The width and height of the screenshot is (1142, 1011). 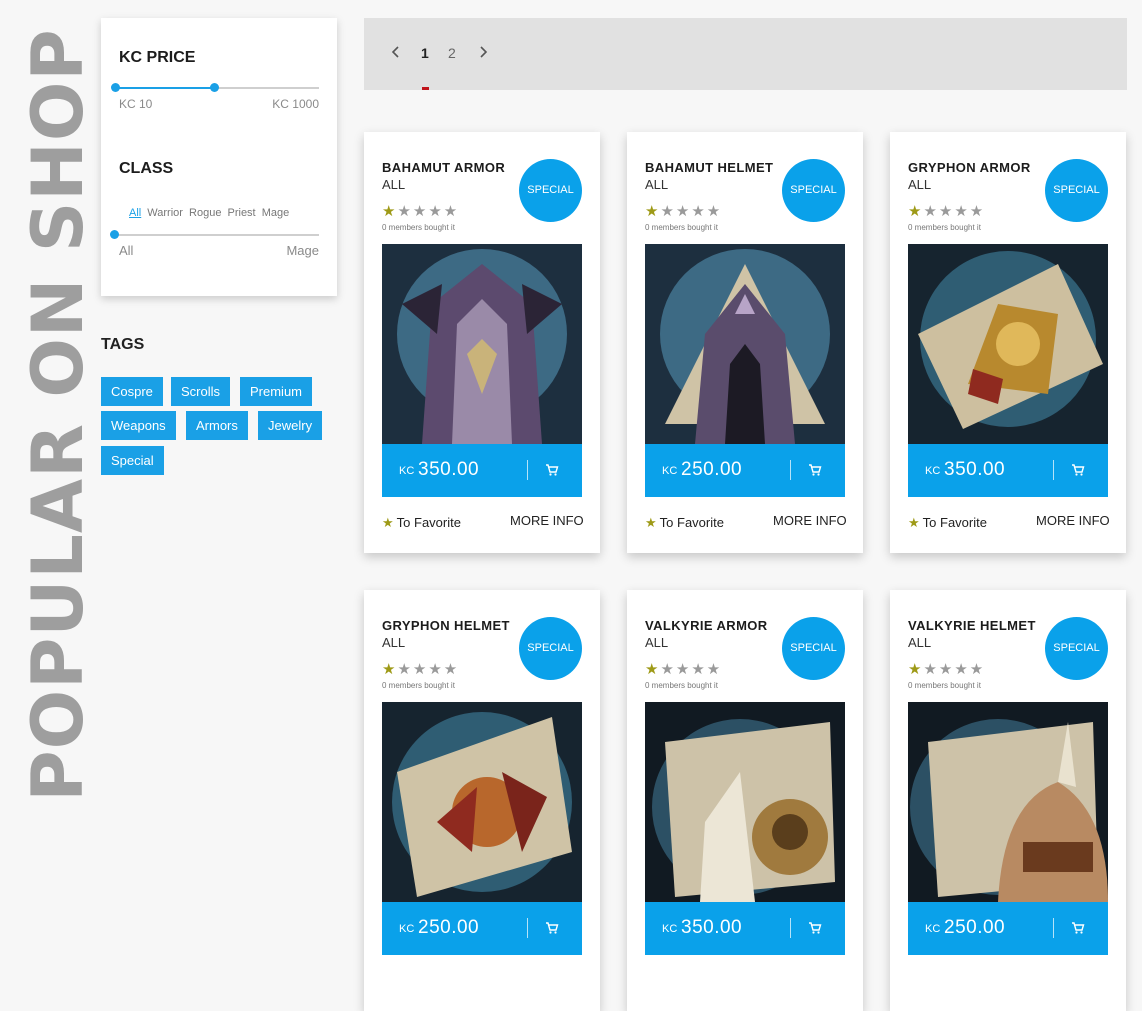 What do you see at coordinates (443, 167) in the screenshot?
I see `product-name: BAHAMUT ARMOR` at bounding box center [443, 167].